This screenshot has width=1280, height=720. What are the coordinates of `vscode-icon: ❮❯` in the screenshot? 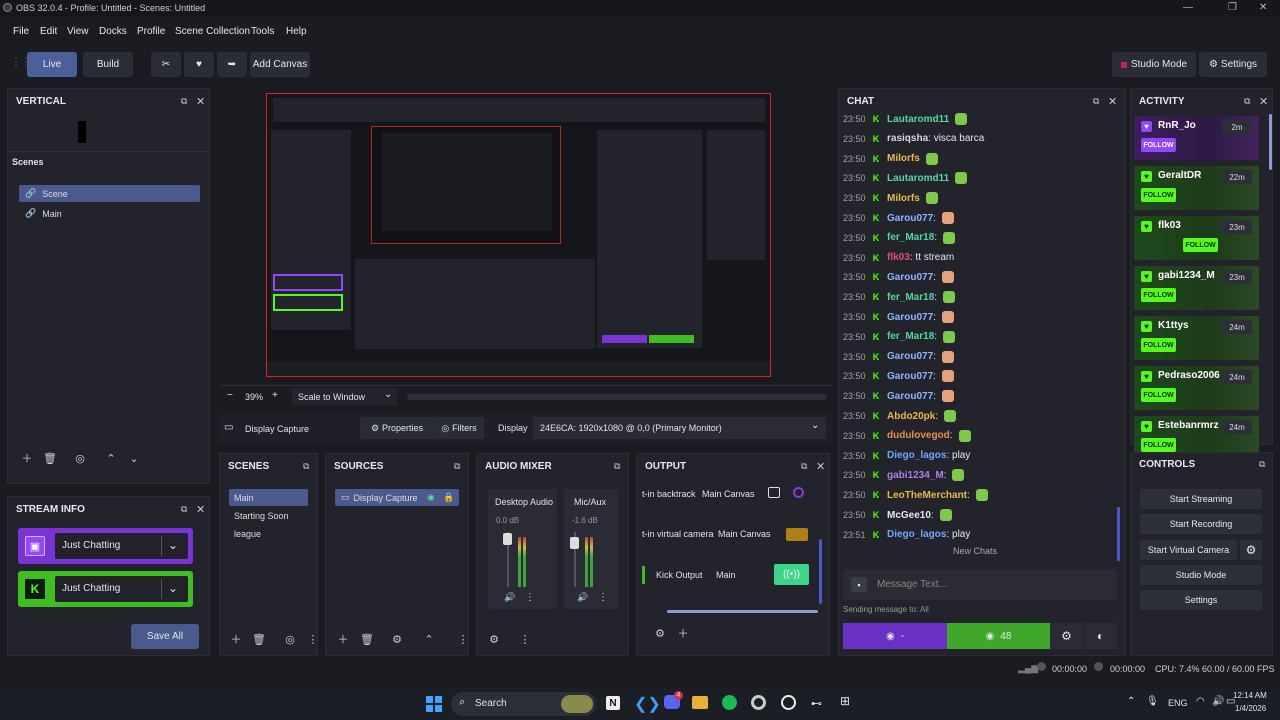 It's located at (647, 704).